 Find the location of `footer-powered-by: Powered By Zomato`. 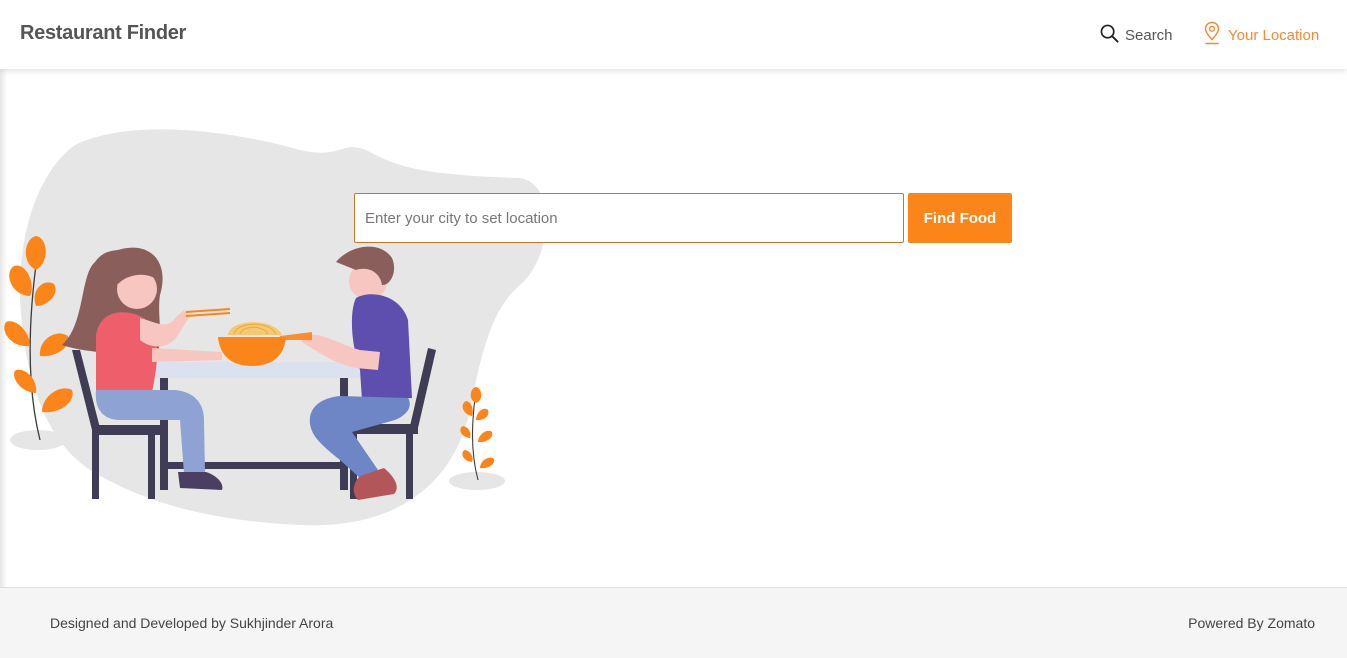

footer-powered-by: Powered By Zomato is located at coordinates (1251, 623).